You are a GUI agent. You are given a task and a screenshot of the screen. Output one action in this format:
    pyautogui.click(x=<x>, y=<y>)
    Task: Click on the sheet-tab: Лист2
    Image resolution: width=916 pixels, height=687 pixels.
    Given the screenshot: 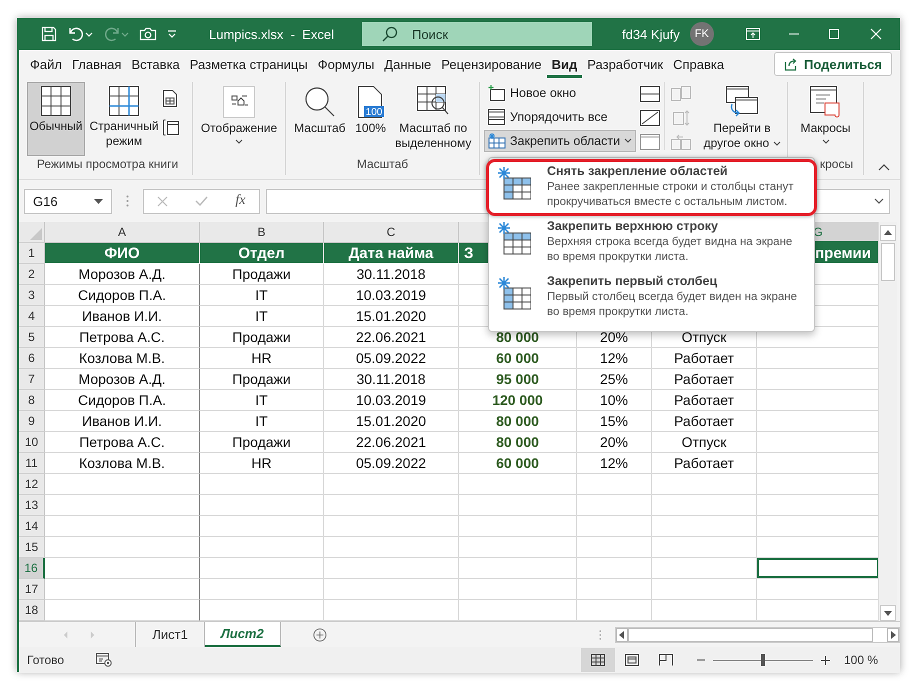 What is the action you would take?
    pyautogui.click(x=242, y=634)
    